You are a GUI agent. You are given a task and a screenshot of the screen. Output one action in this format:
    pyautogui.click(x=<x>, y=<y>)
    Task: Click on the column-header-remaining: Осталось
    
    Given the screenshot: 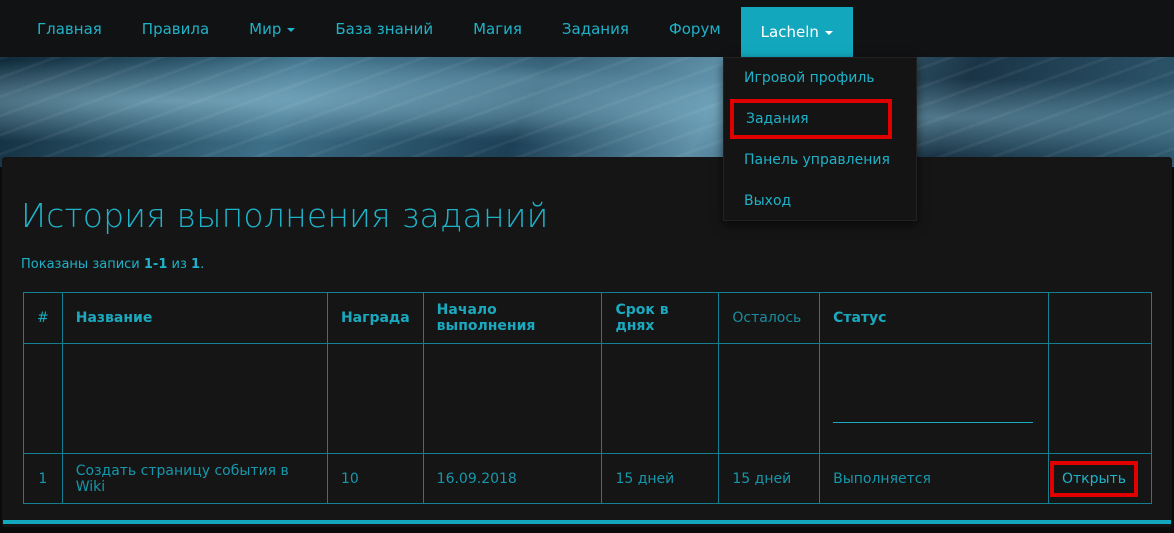 What is the action you would take?
    pyautogui.click(x=769, y=318)
    